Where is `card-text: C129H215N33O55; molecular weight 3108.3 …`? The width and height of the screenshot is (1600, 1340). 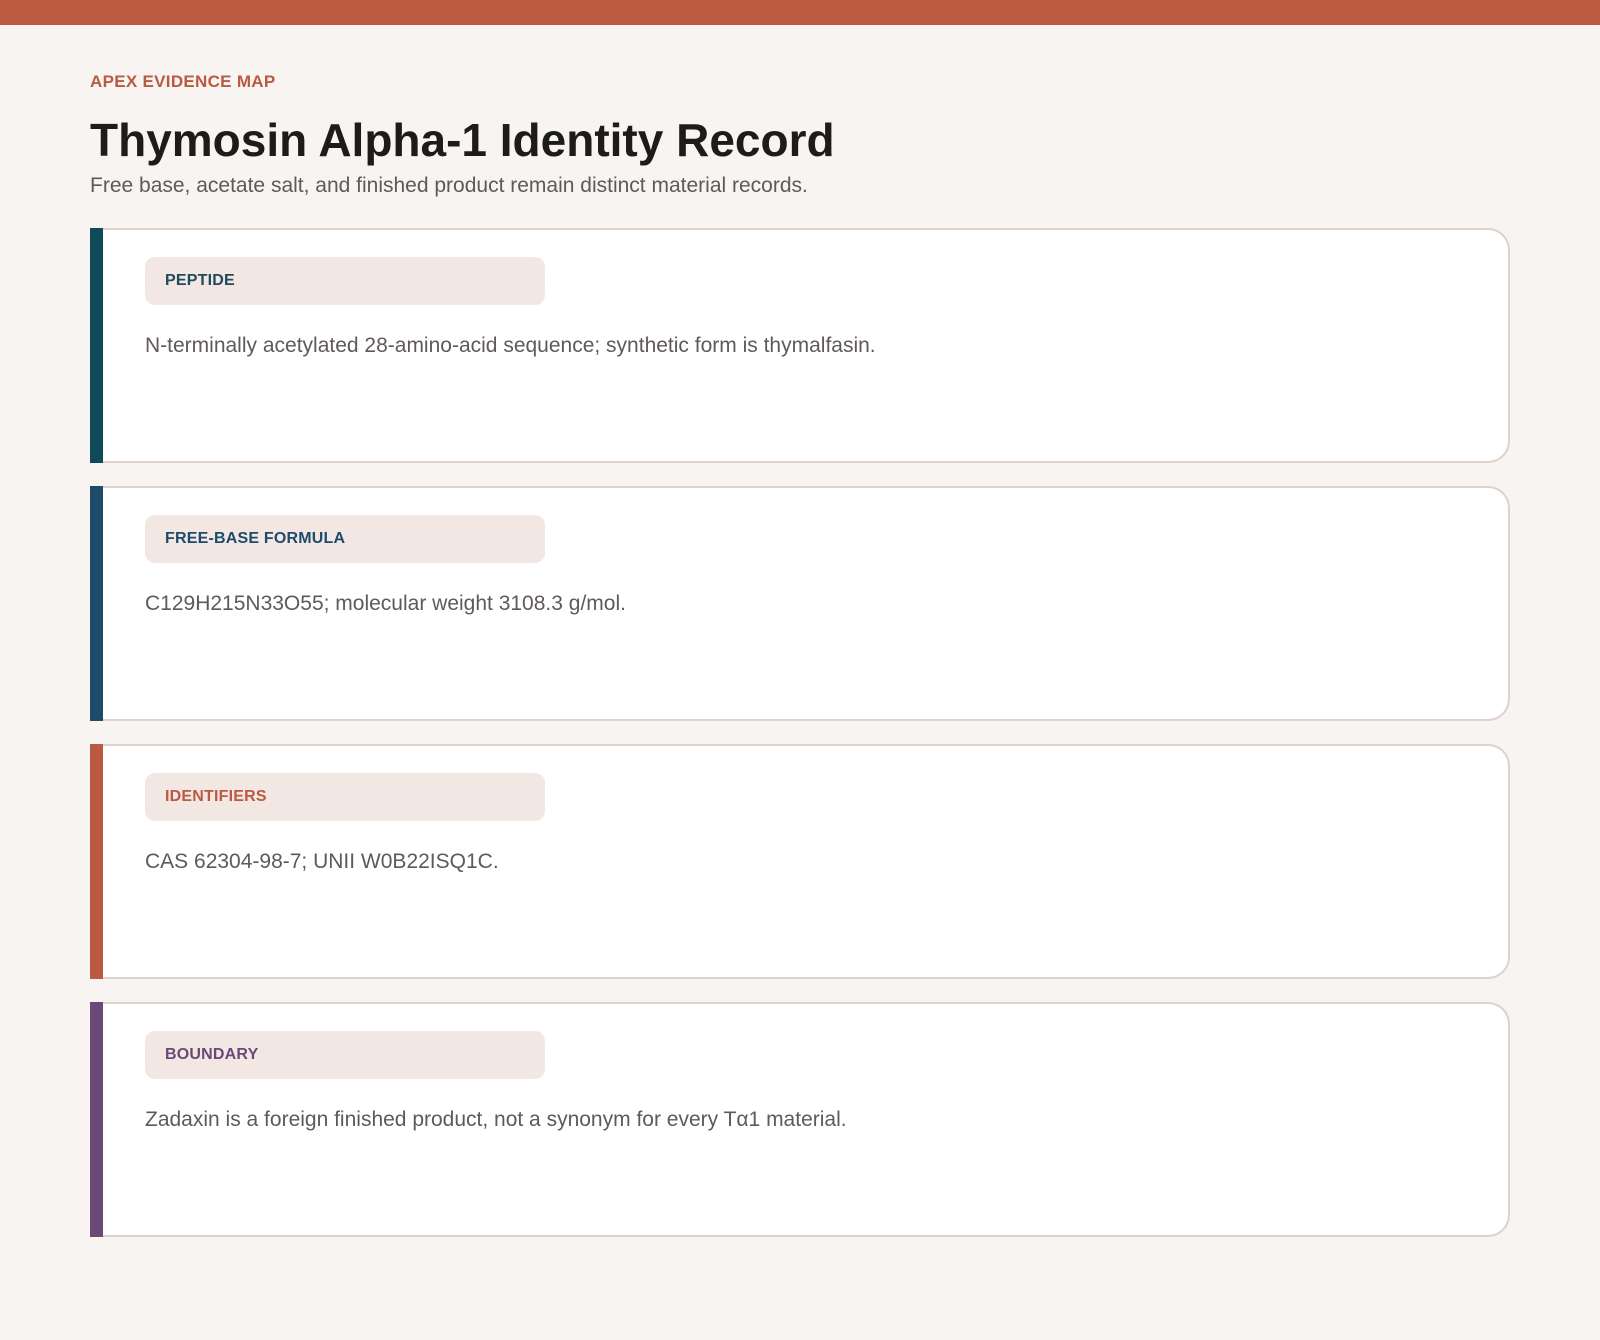 card-text: C129H215N33O55; molecular weight 3108.3 … is located at coordinates (385, 603).